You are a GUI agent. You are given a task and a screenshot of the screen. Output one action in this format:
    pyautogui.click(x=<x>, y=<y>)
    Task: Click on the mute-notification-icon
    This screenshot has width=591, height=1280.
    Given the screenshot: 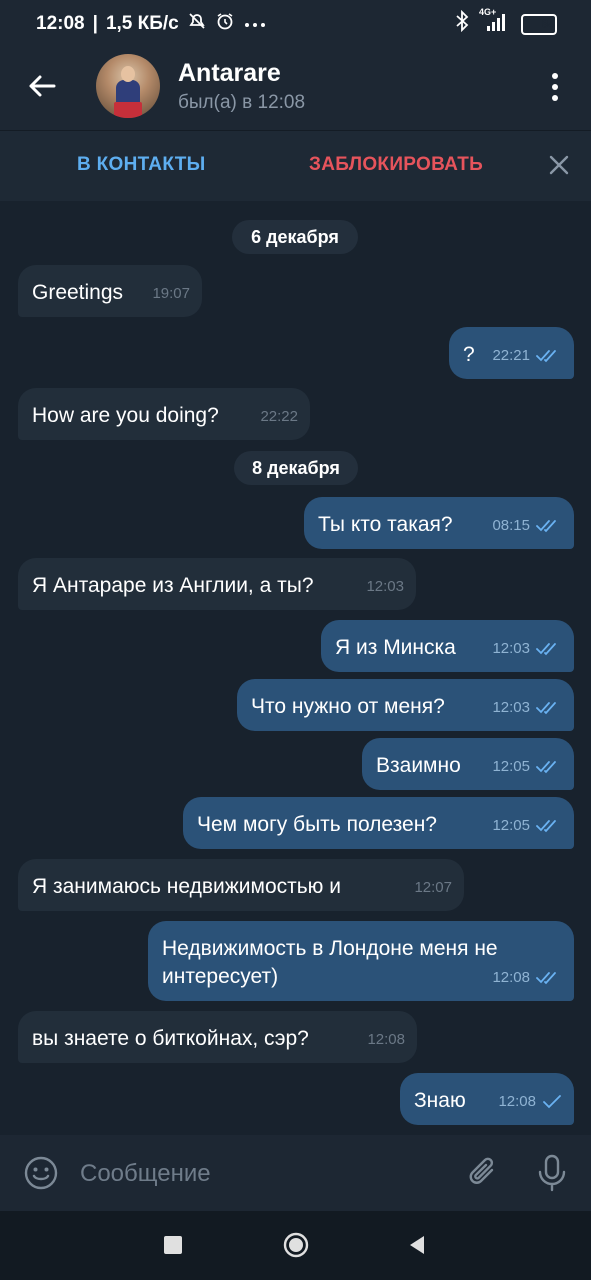 What is the action you would take?
    pyautogui.click(x=197, y=24)
    